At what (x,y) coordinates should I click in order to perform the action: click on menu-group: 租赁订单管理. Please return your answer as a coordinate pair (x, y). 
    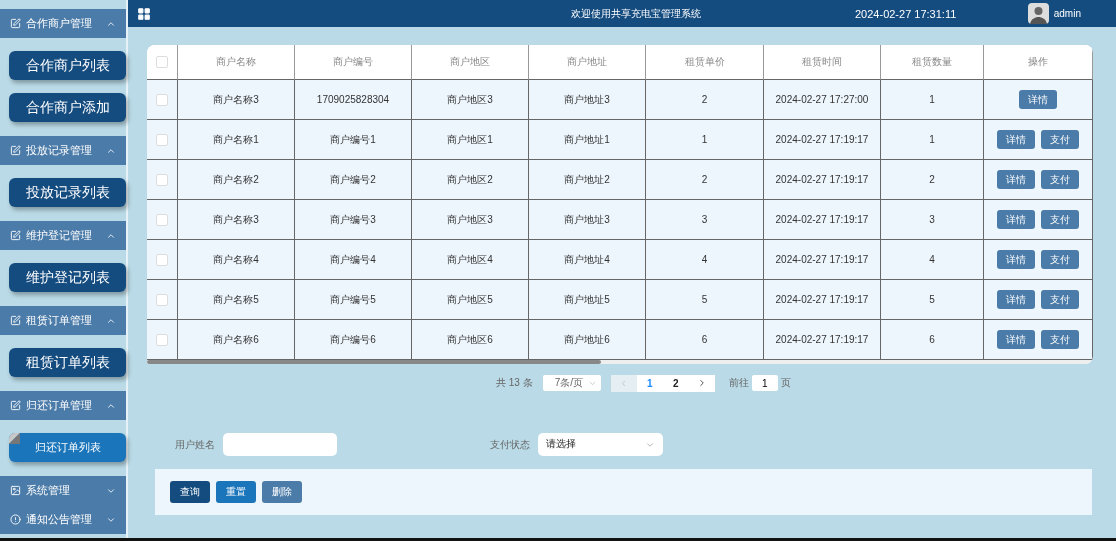
    Looking at the image, I should click on (63, 320).